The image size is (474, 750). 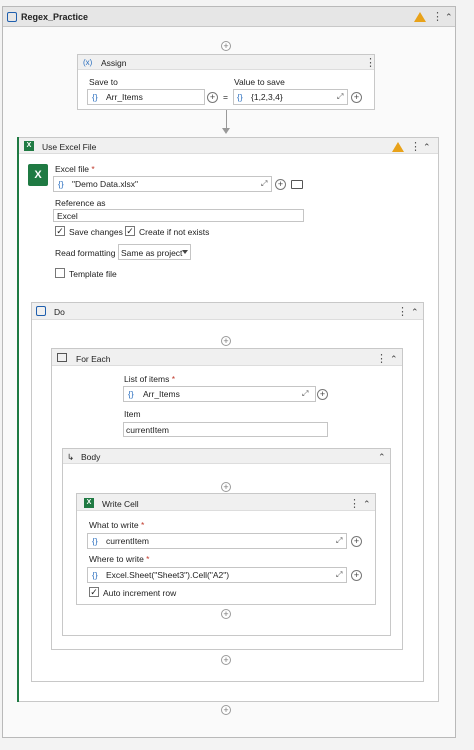 What do you see at coordinates (367, 504) in the screenshot?
I see `write-cell-collapse-icon: ⌃` at bounding box center [367, 504].